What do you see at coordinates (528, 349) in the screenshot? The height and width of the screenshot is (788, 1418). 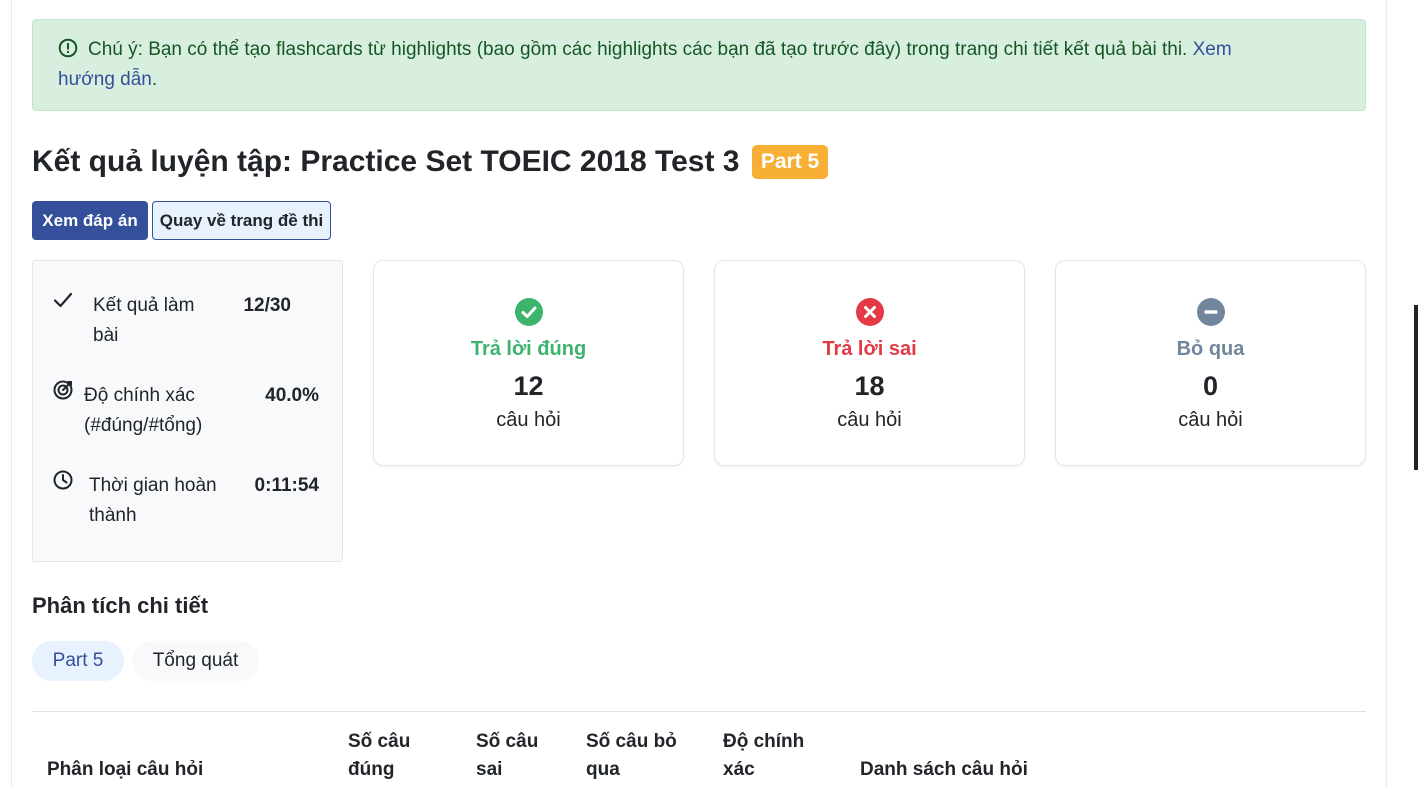 I see `correct-label: Trả lời đúng` at bounding box center [528, 349].